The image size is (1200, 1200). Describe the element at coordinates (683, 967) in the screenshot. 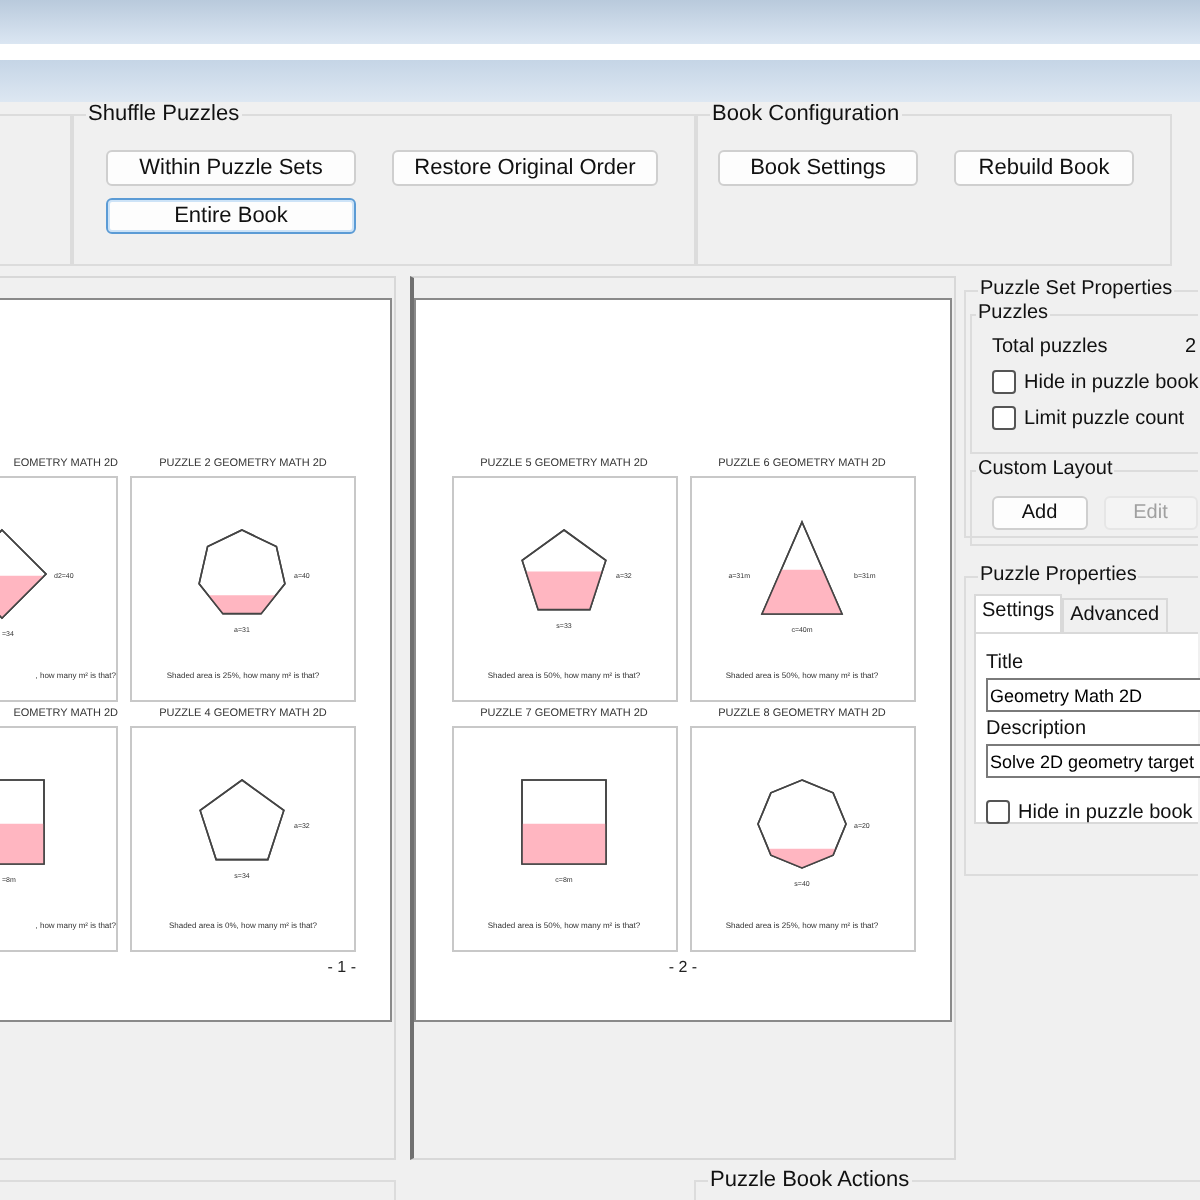

I see `page-number: - 2 -` at that location.